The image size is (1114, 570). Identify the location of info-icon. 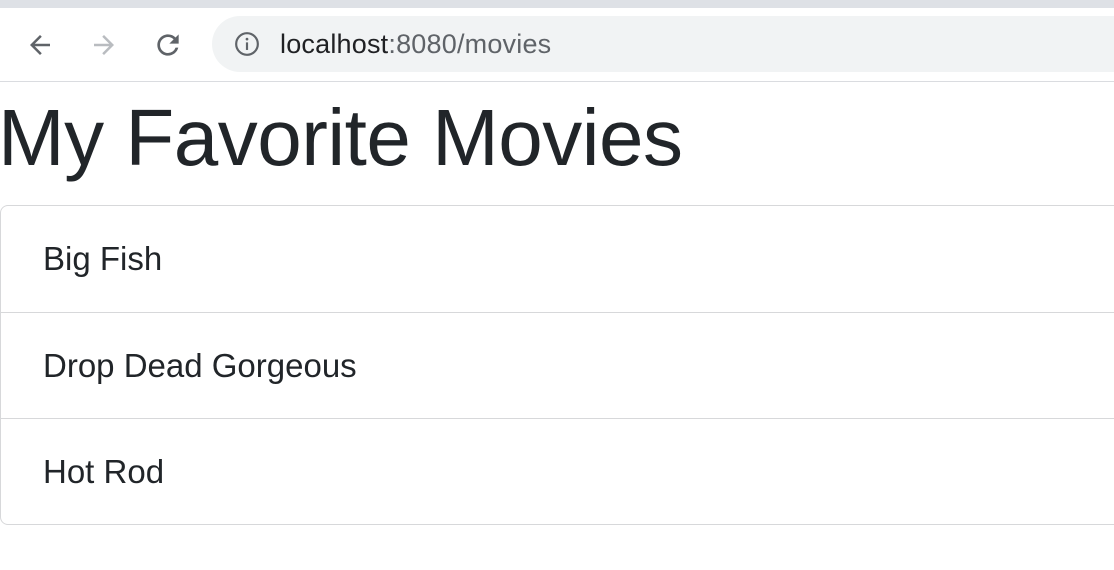
(247, 44).